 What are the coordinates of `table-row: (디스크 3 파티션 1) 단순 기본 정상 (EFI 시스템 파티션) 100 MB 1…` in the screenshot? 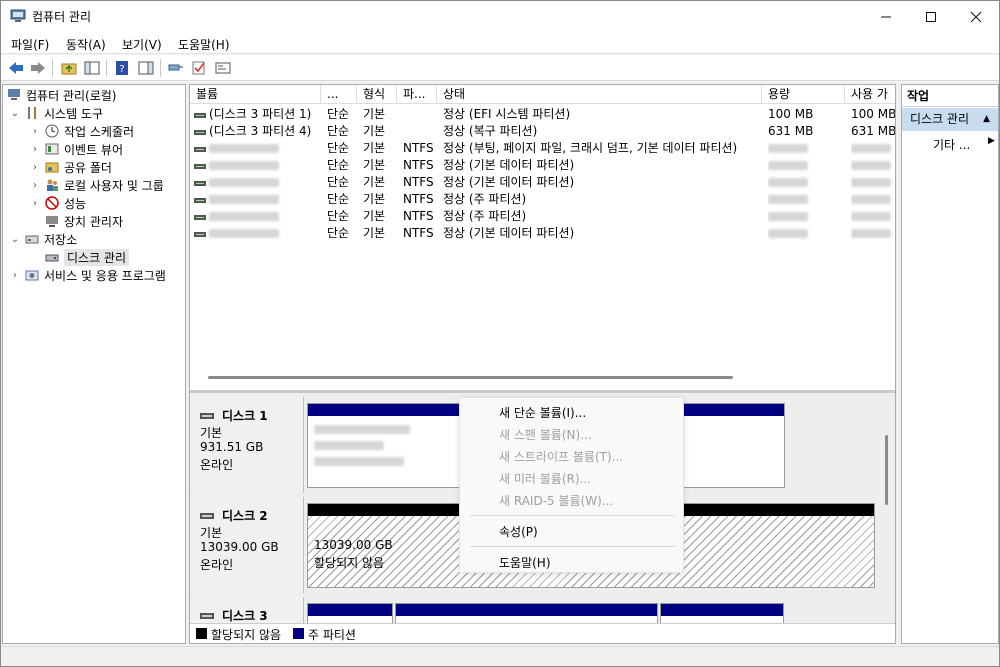 It's located at (542, 114).